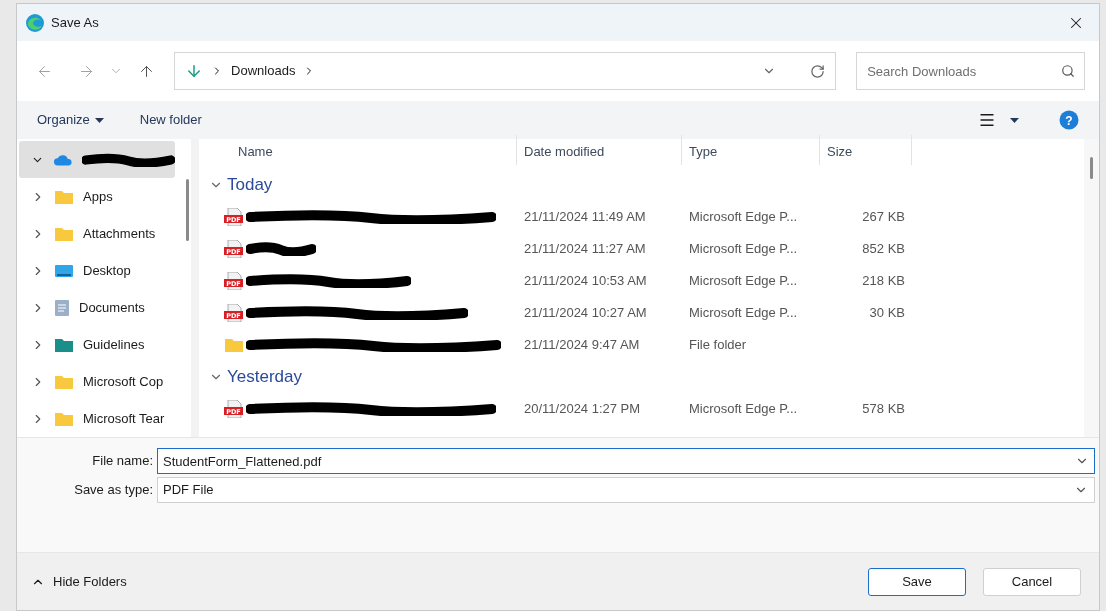 Image resolution: width=1106 pixels, height=611 pixels. Describe the element at coordinates (103, 381) in the screenshot. I see `sidebar-item: Microsoft Cop` at that location.